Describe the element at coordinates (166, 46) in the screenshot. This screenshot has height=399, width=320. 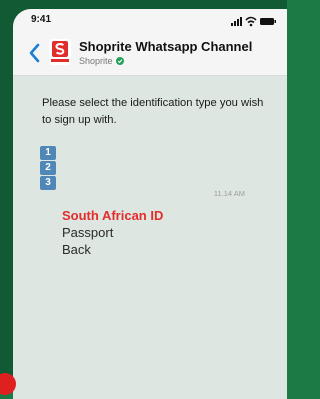
I see `chat-title: Shoprite Whatsapp Channel` at that location.